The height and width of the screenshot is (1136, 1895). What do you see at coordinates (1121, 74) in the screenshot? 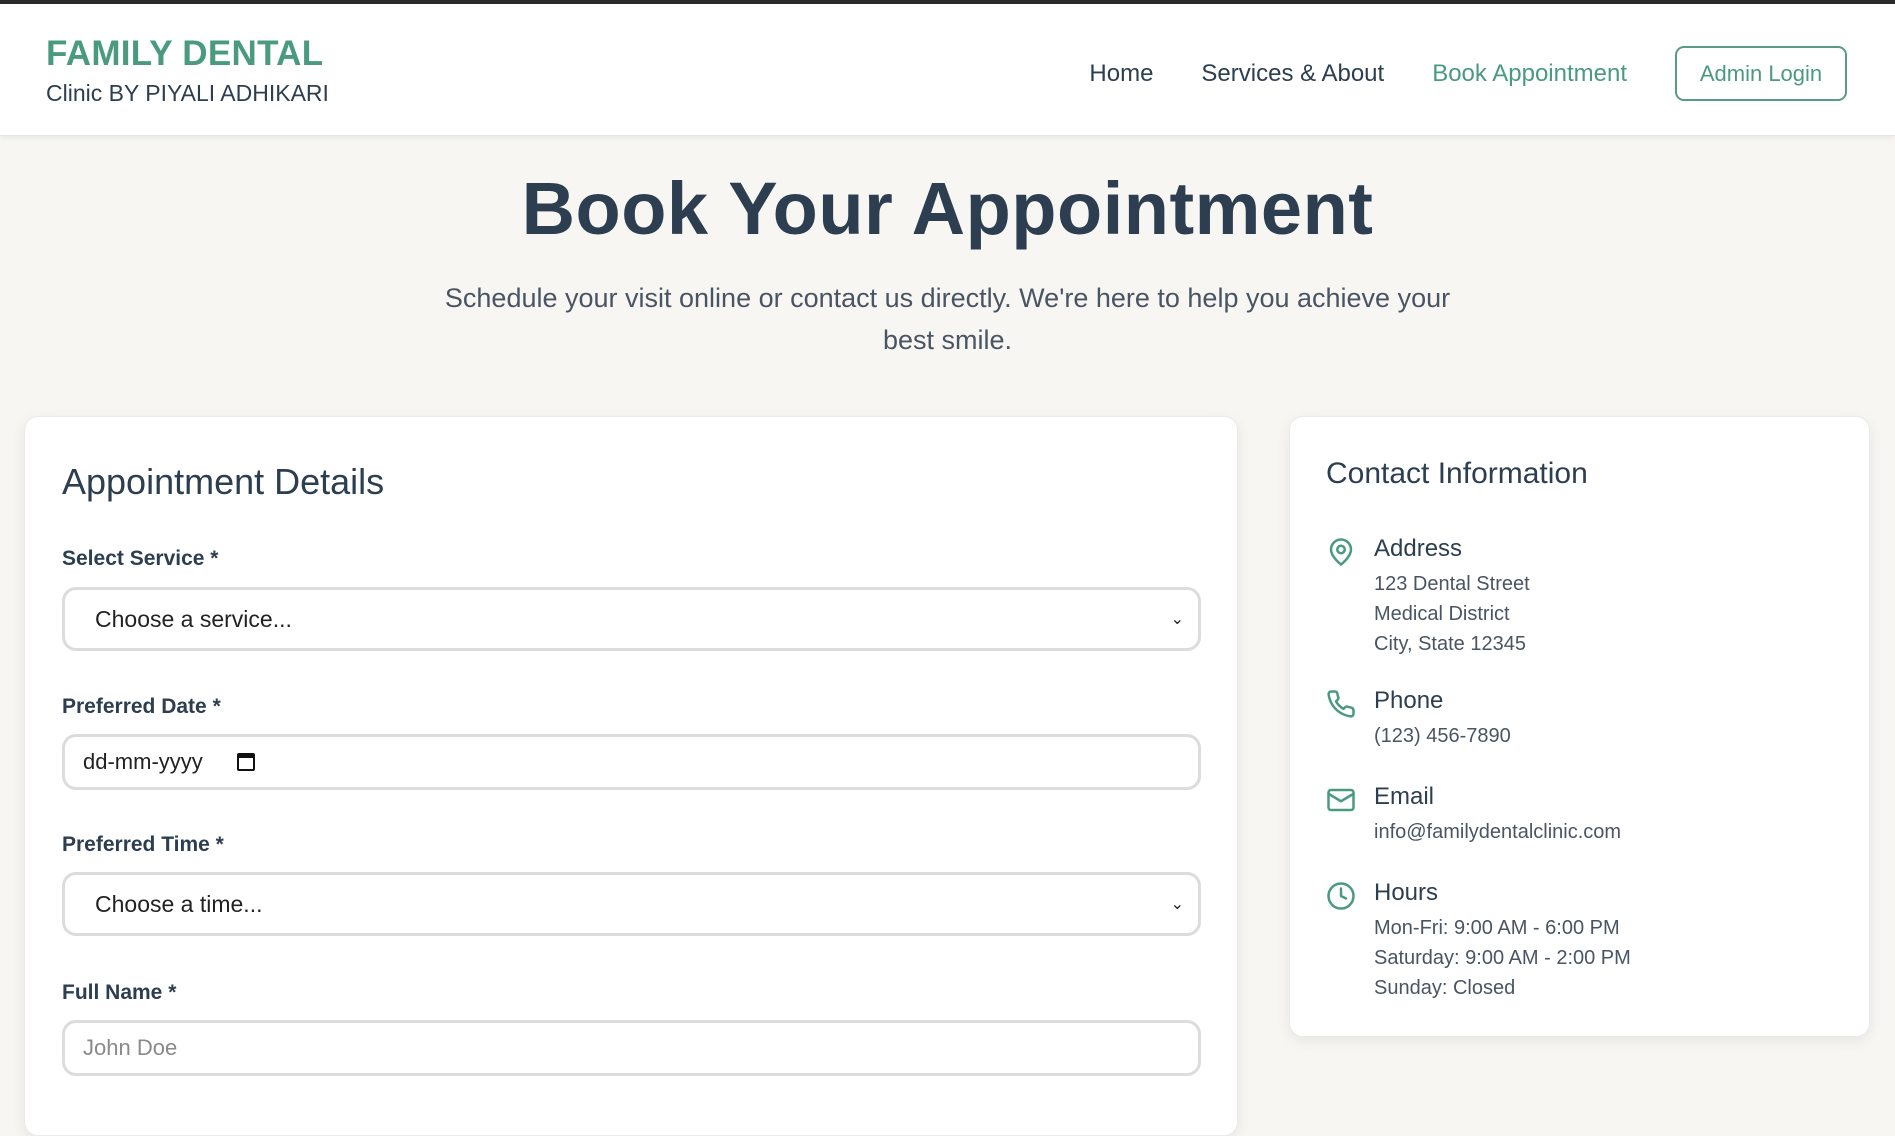
I see `nav-home: Home` at bounding box center [1121, 74].